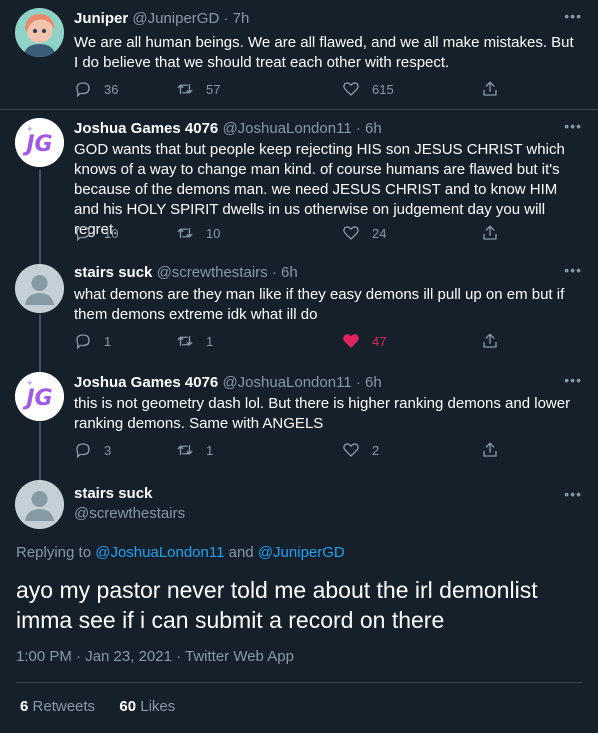 This screenshot has height=733, width=598. I want to click on divider, so click(299, 682).